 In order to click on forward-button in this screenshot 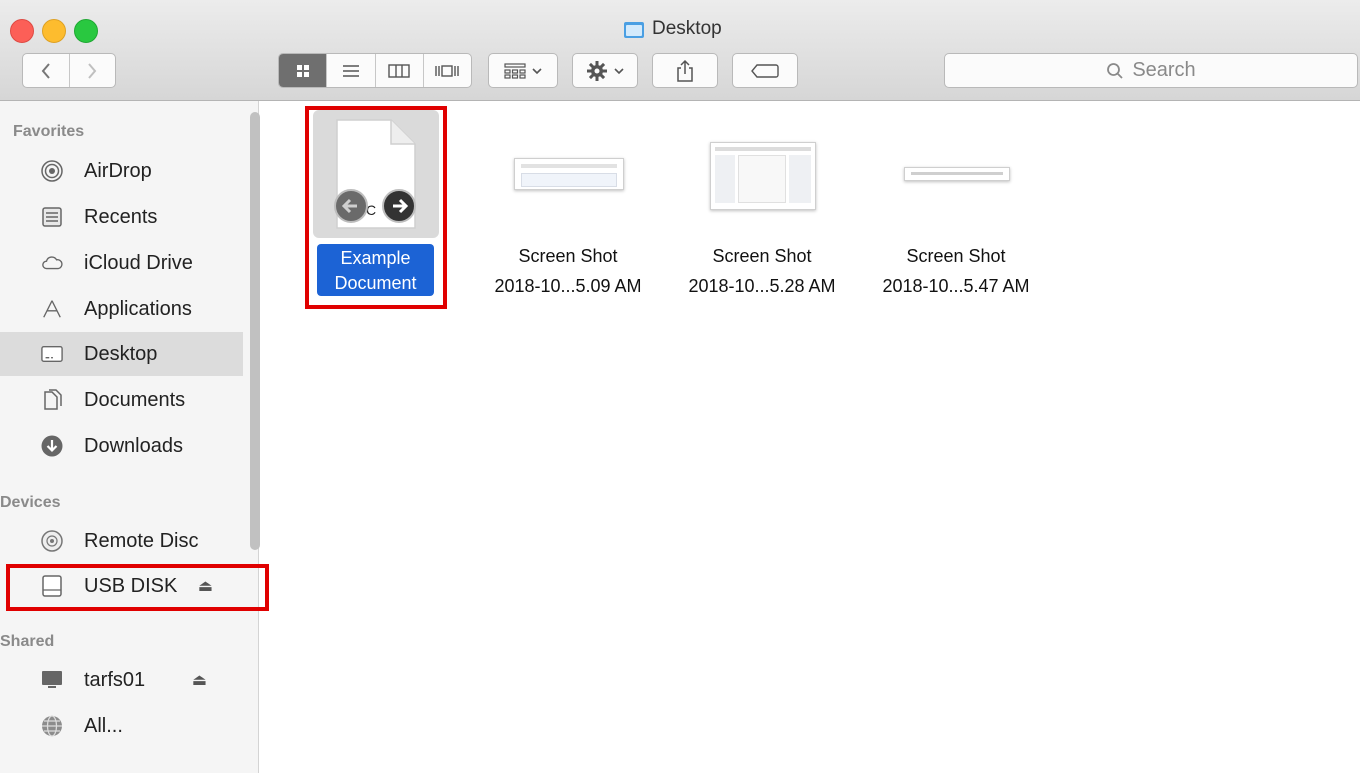, I will do `click(93, 70)`.